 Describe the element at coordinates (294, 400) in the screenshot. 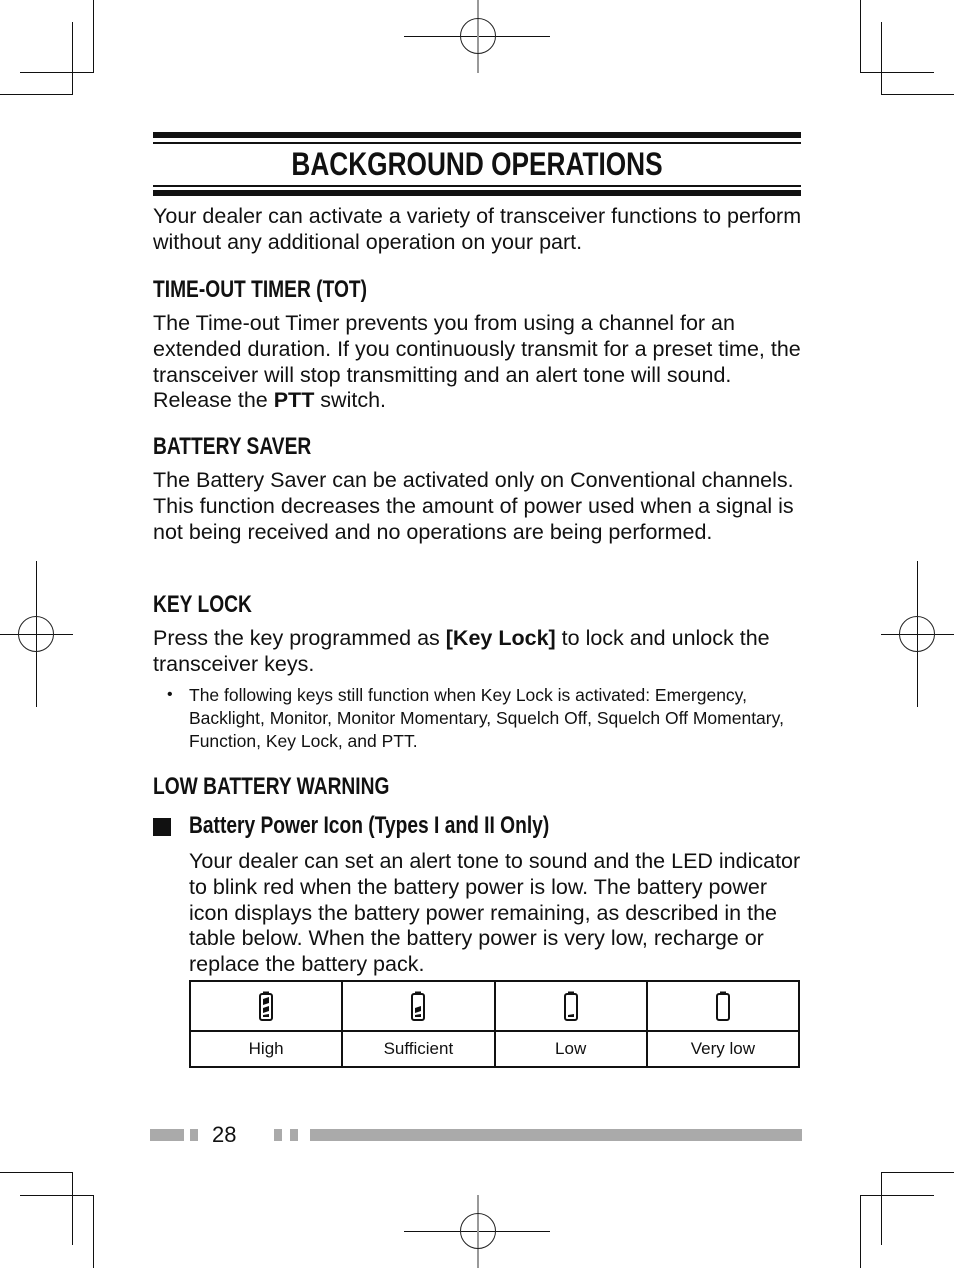

I see `ptt-term: PTT` at that location.